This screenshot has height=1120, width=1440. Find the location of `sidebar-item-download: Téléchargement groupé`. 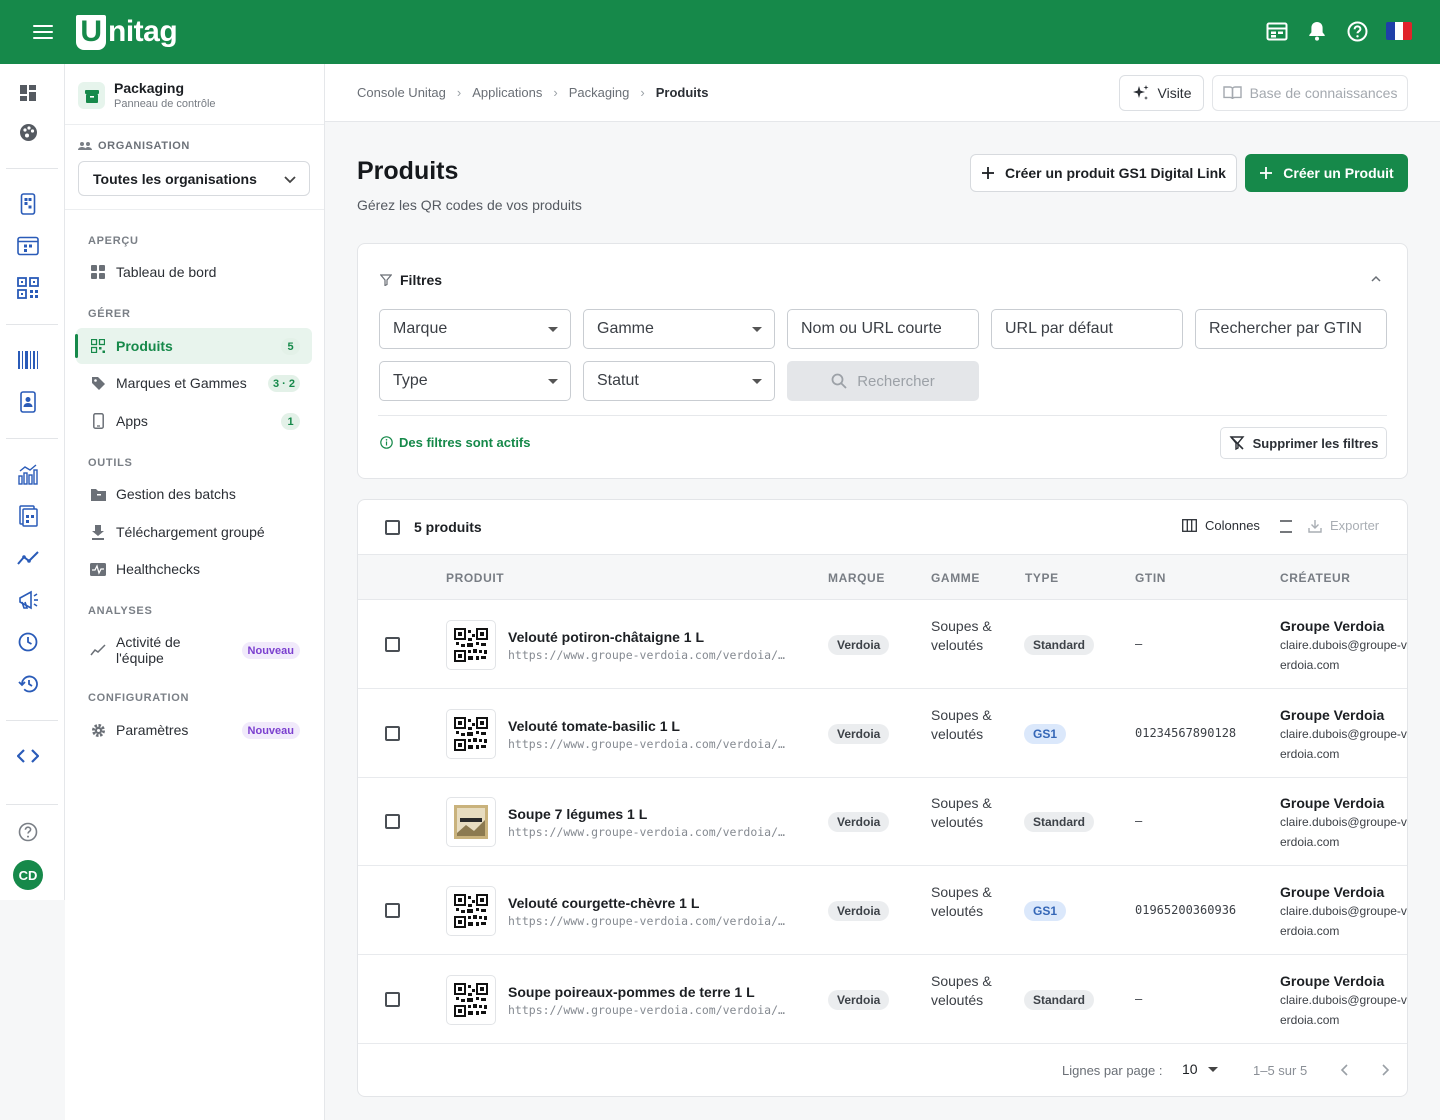

sidebar-item-download: Téléchargement groupé is located at coordinates (194, 532).